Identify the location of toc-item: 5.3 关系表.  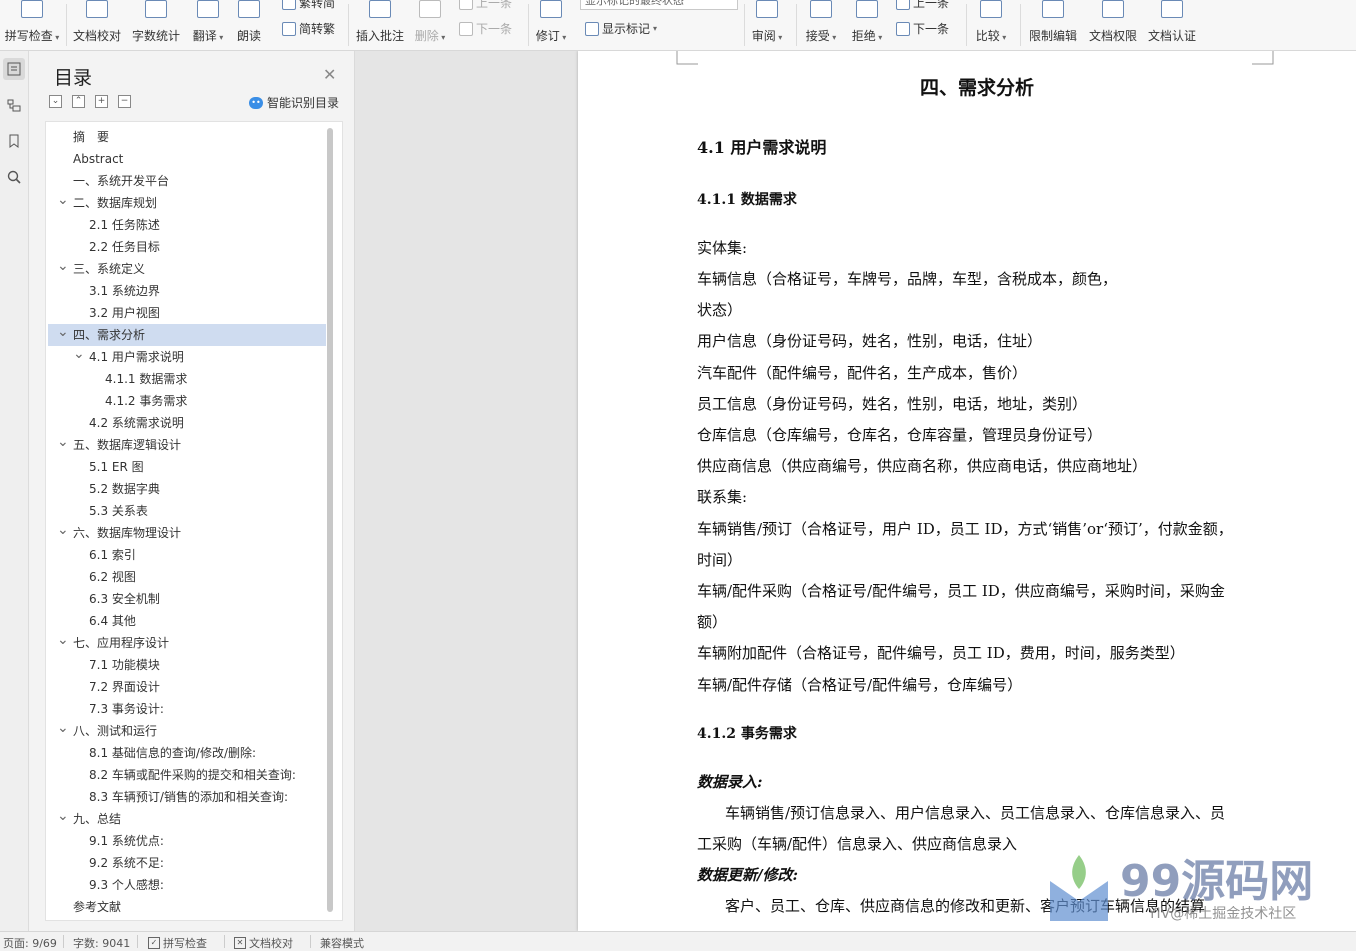
(187, 511).